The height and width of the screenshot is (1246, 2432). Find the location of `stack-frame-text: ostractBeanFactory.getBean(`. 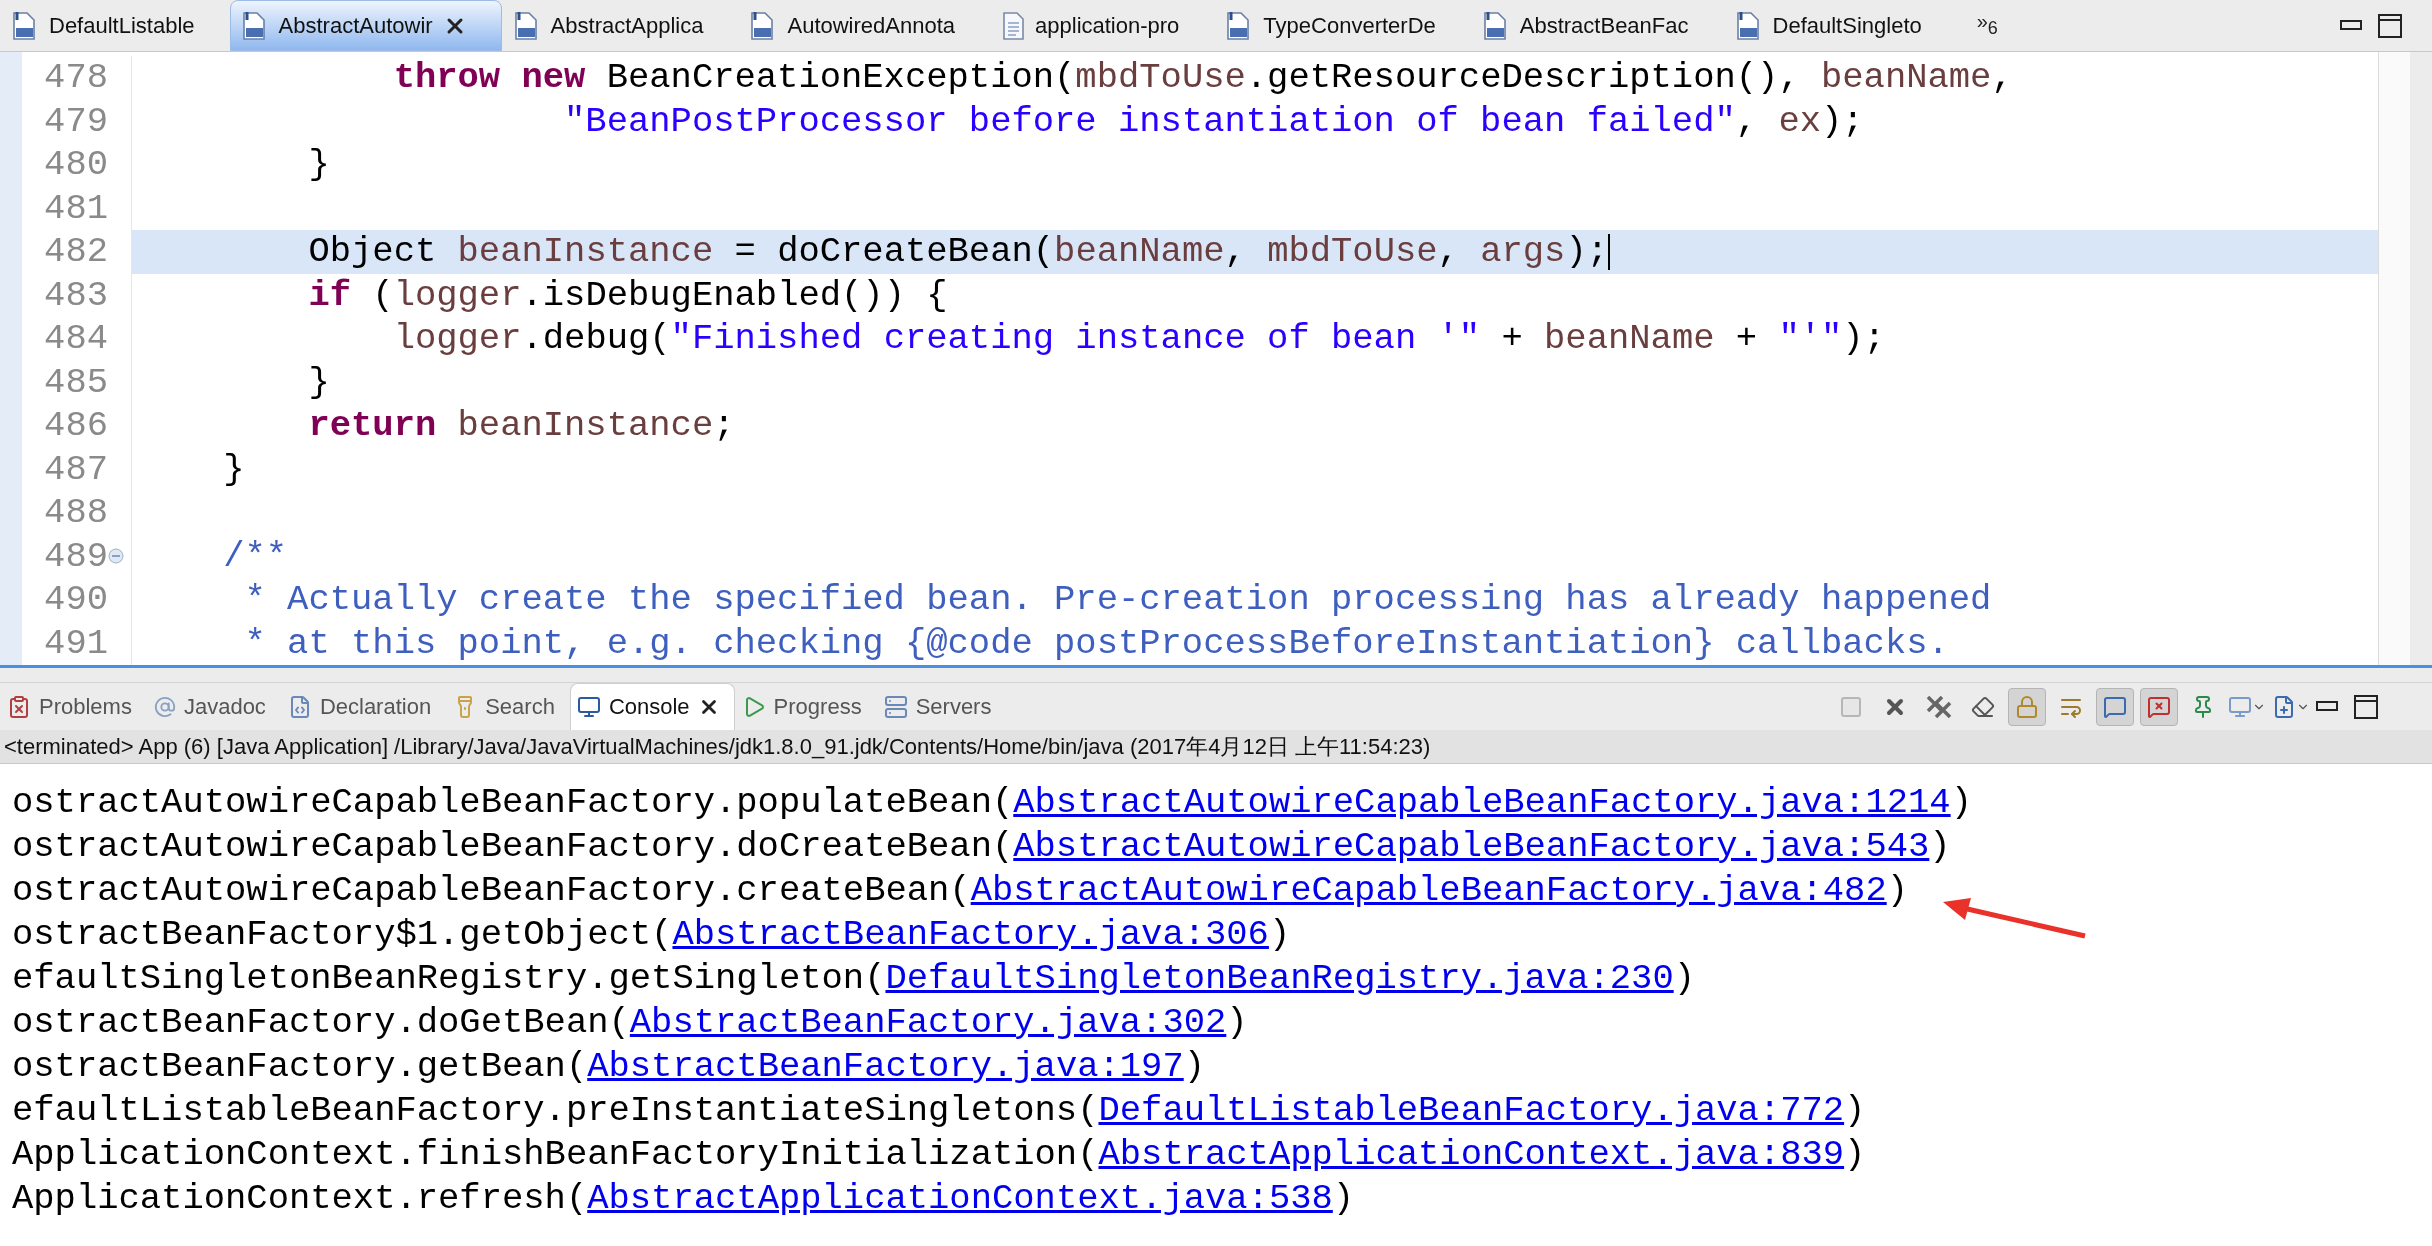

stack-frame-text: ostractBeanFactory.getBean( is located at coordinates (300, 1066).